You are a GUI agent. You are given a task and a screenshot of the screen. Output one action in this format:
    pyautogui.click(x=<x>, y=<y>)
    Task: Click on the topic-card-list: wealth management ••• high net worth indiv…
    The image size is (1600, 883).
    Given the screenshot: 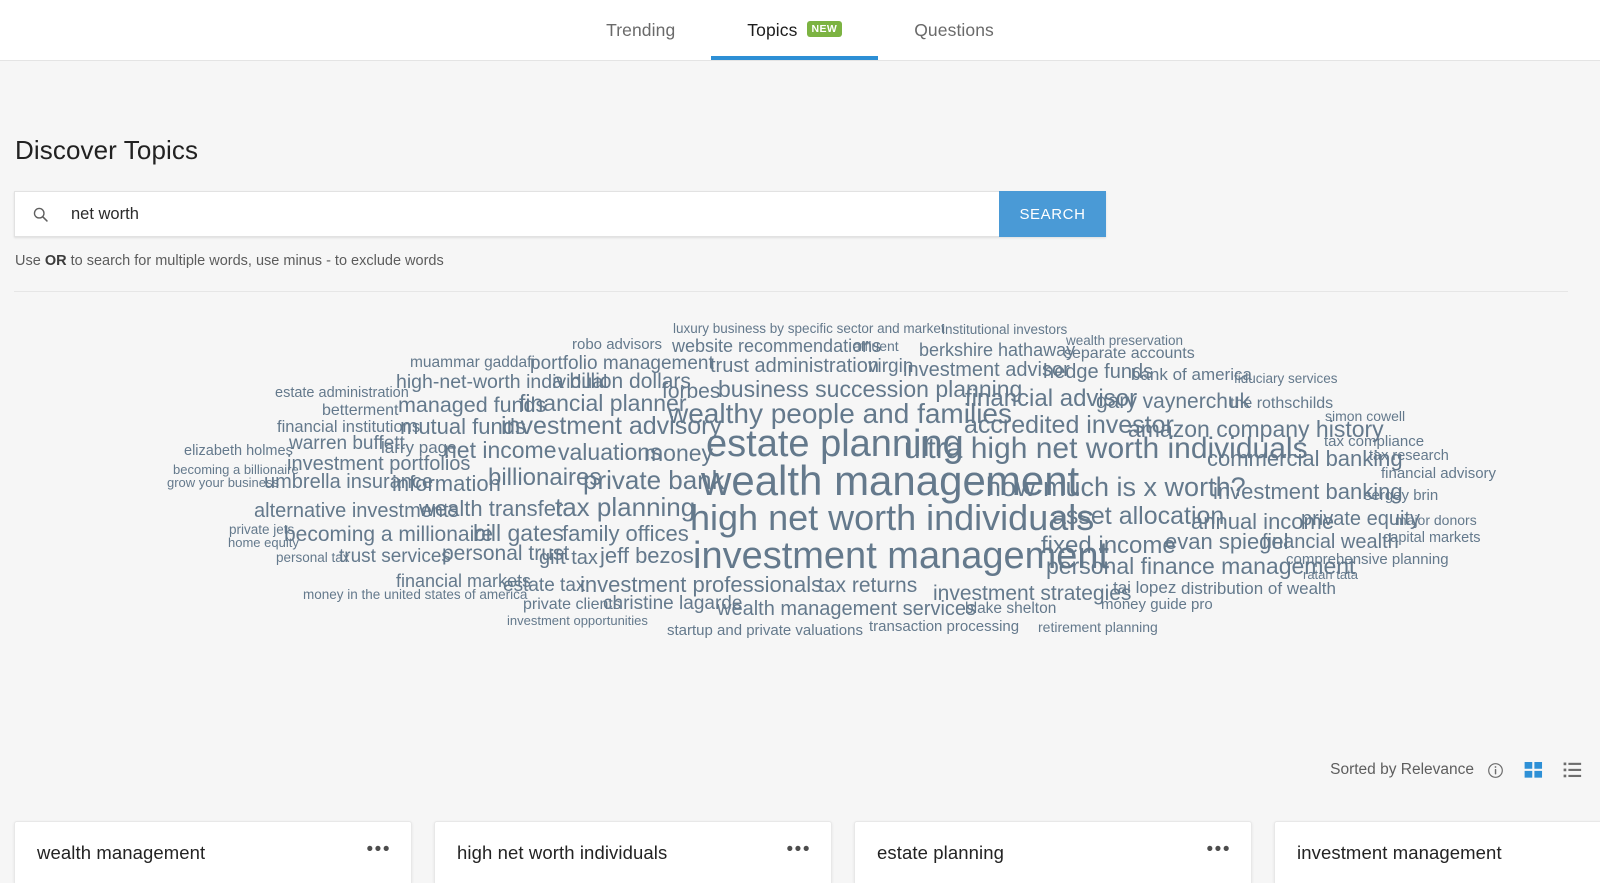 What is the action you would take?
    pyautogui.click(x=807, y=852)
    